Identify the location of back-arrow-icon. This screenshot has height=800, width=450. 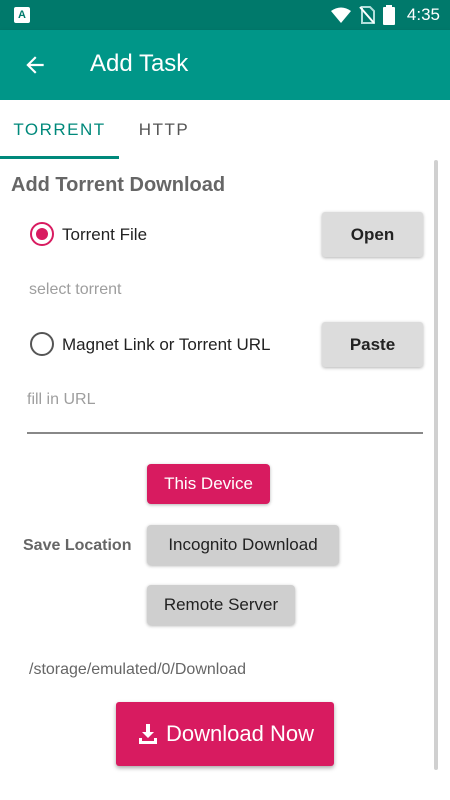
(35, 65).